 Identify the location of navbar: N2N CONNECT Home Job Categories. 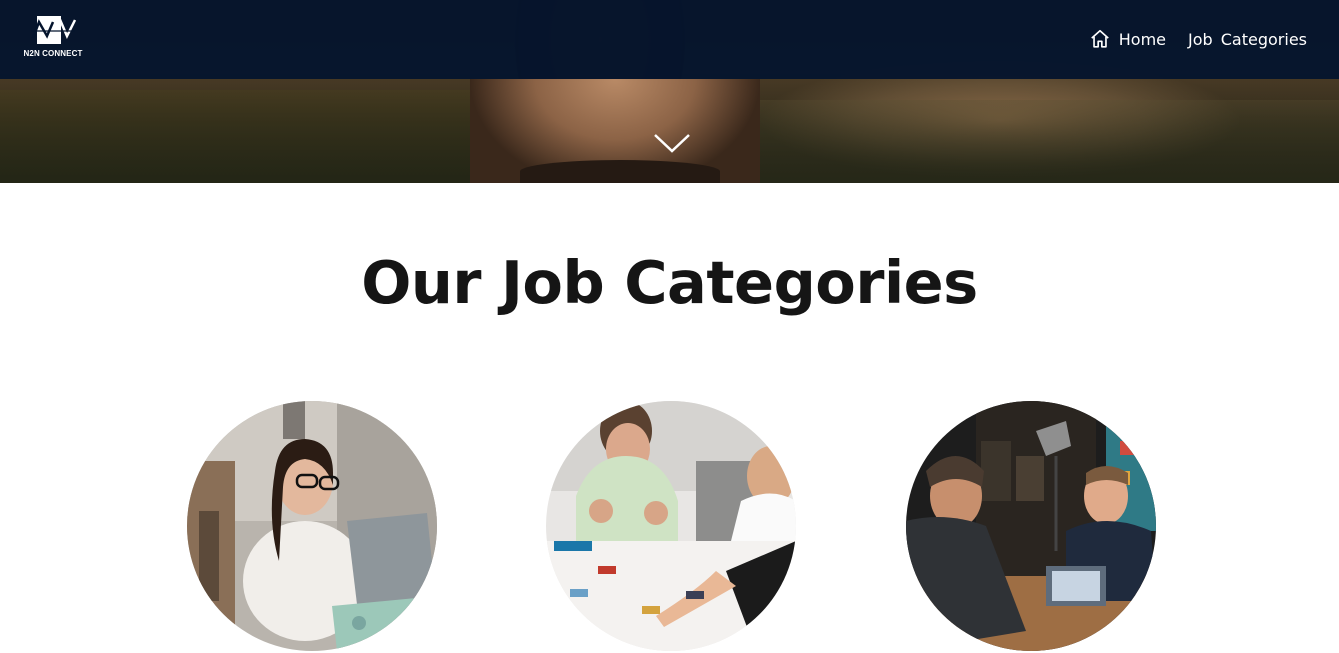
(669, 39).